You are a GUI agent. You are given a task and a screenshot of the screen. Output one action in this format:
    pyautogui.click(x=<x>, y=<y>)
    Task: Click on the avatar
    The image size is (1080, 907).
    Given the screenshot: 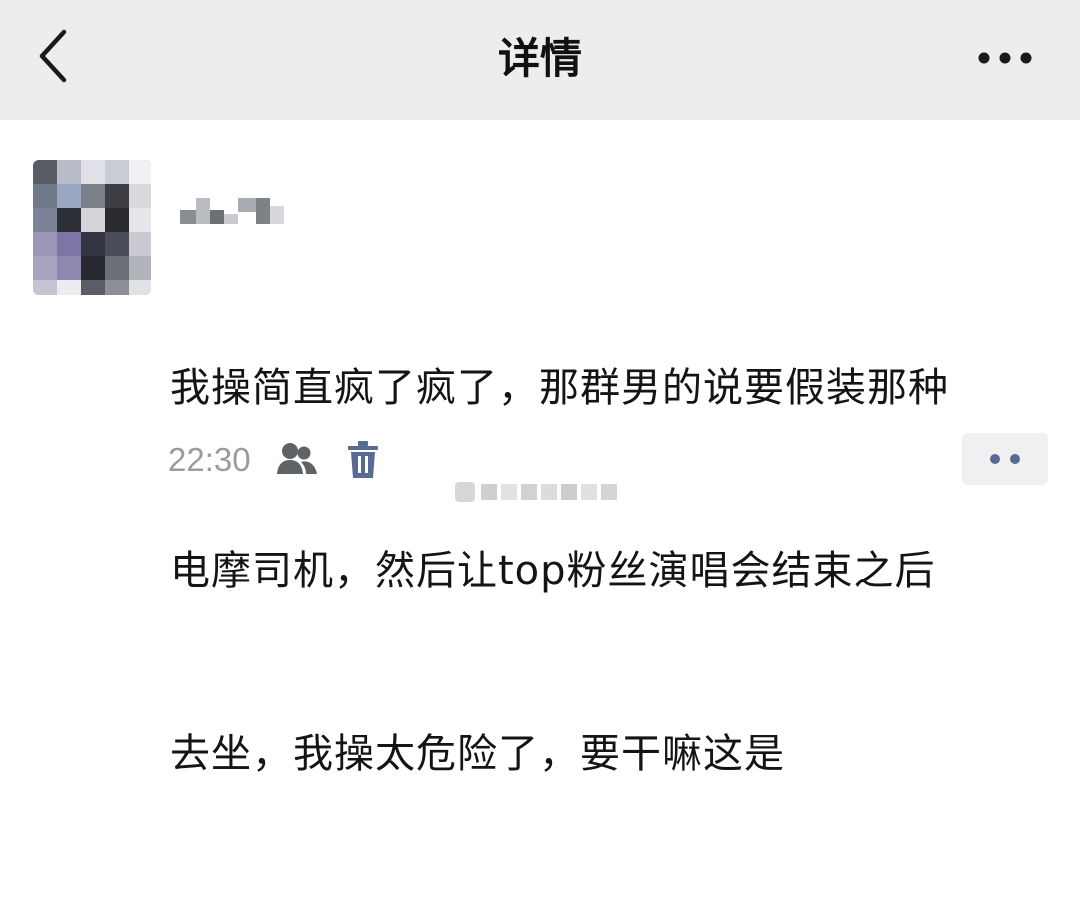 What is the action you would take?
    pyautogui.click(x=92, y=227)
    